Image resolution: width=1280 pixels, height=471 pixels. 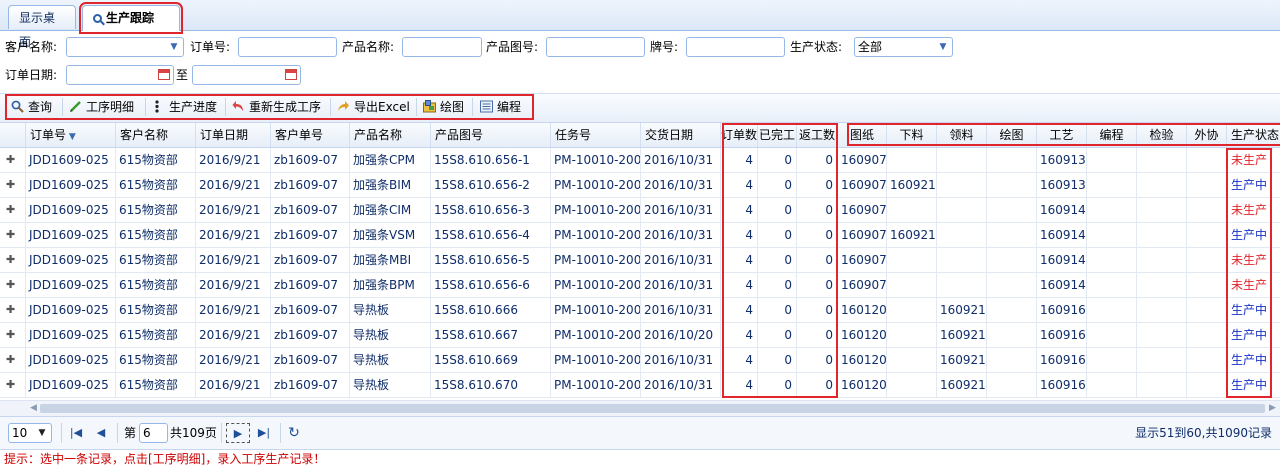 I want to click on column-header: 已完工, so click(x=777, y=135).